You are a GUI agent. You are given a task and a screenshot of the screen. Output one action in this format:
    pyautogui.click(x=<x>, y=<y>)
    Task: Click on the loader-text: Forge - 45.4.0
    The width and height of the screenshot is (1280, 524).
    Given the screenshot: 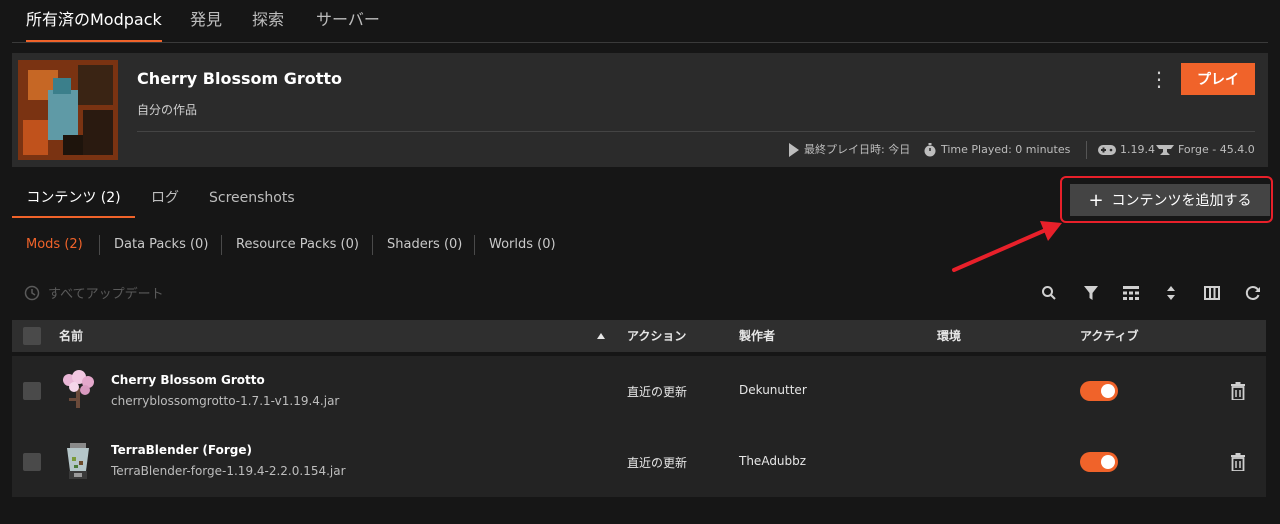 What is the action you would take?
    pyautogui.click(x=1216, y=149)
    